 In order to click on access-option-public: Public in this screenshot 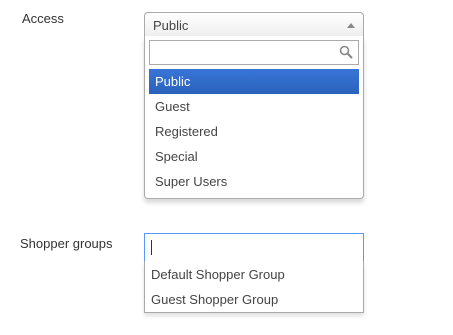, I will do `click(254, 81)`.